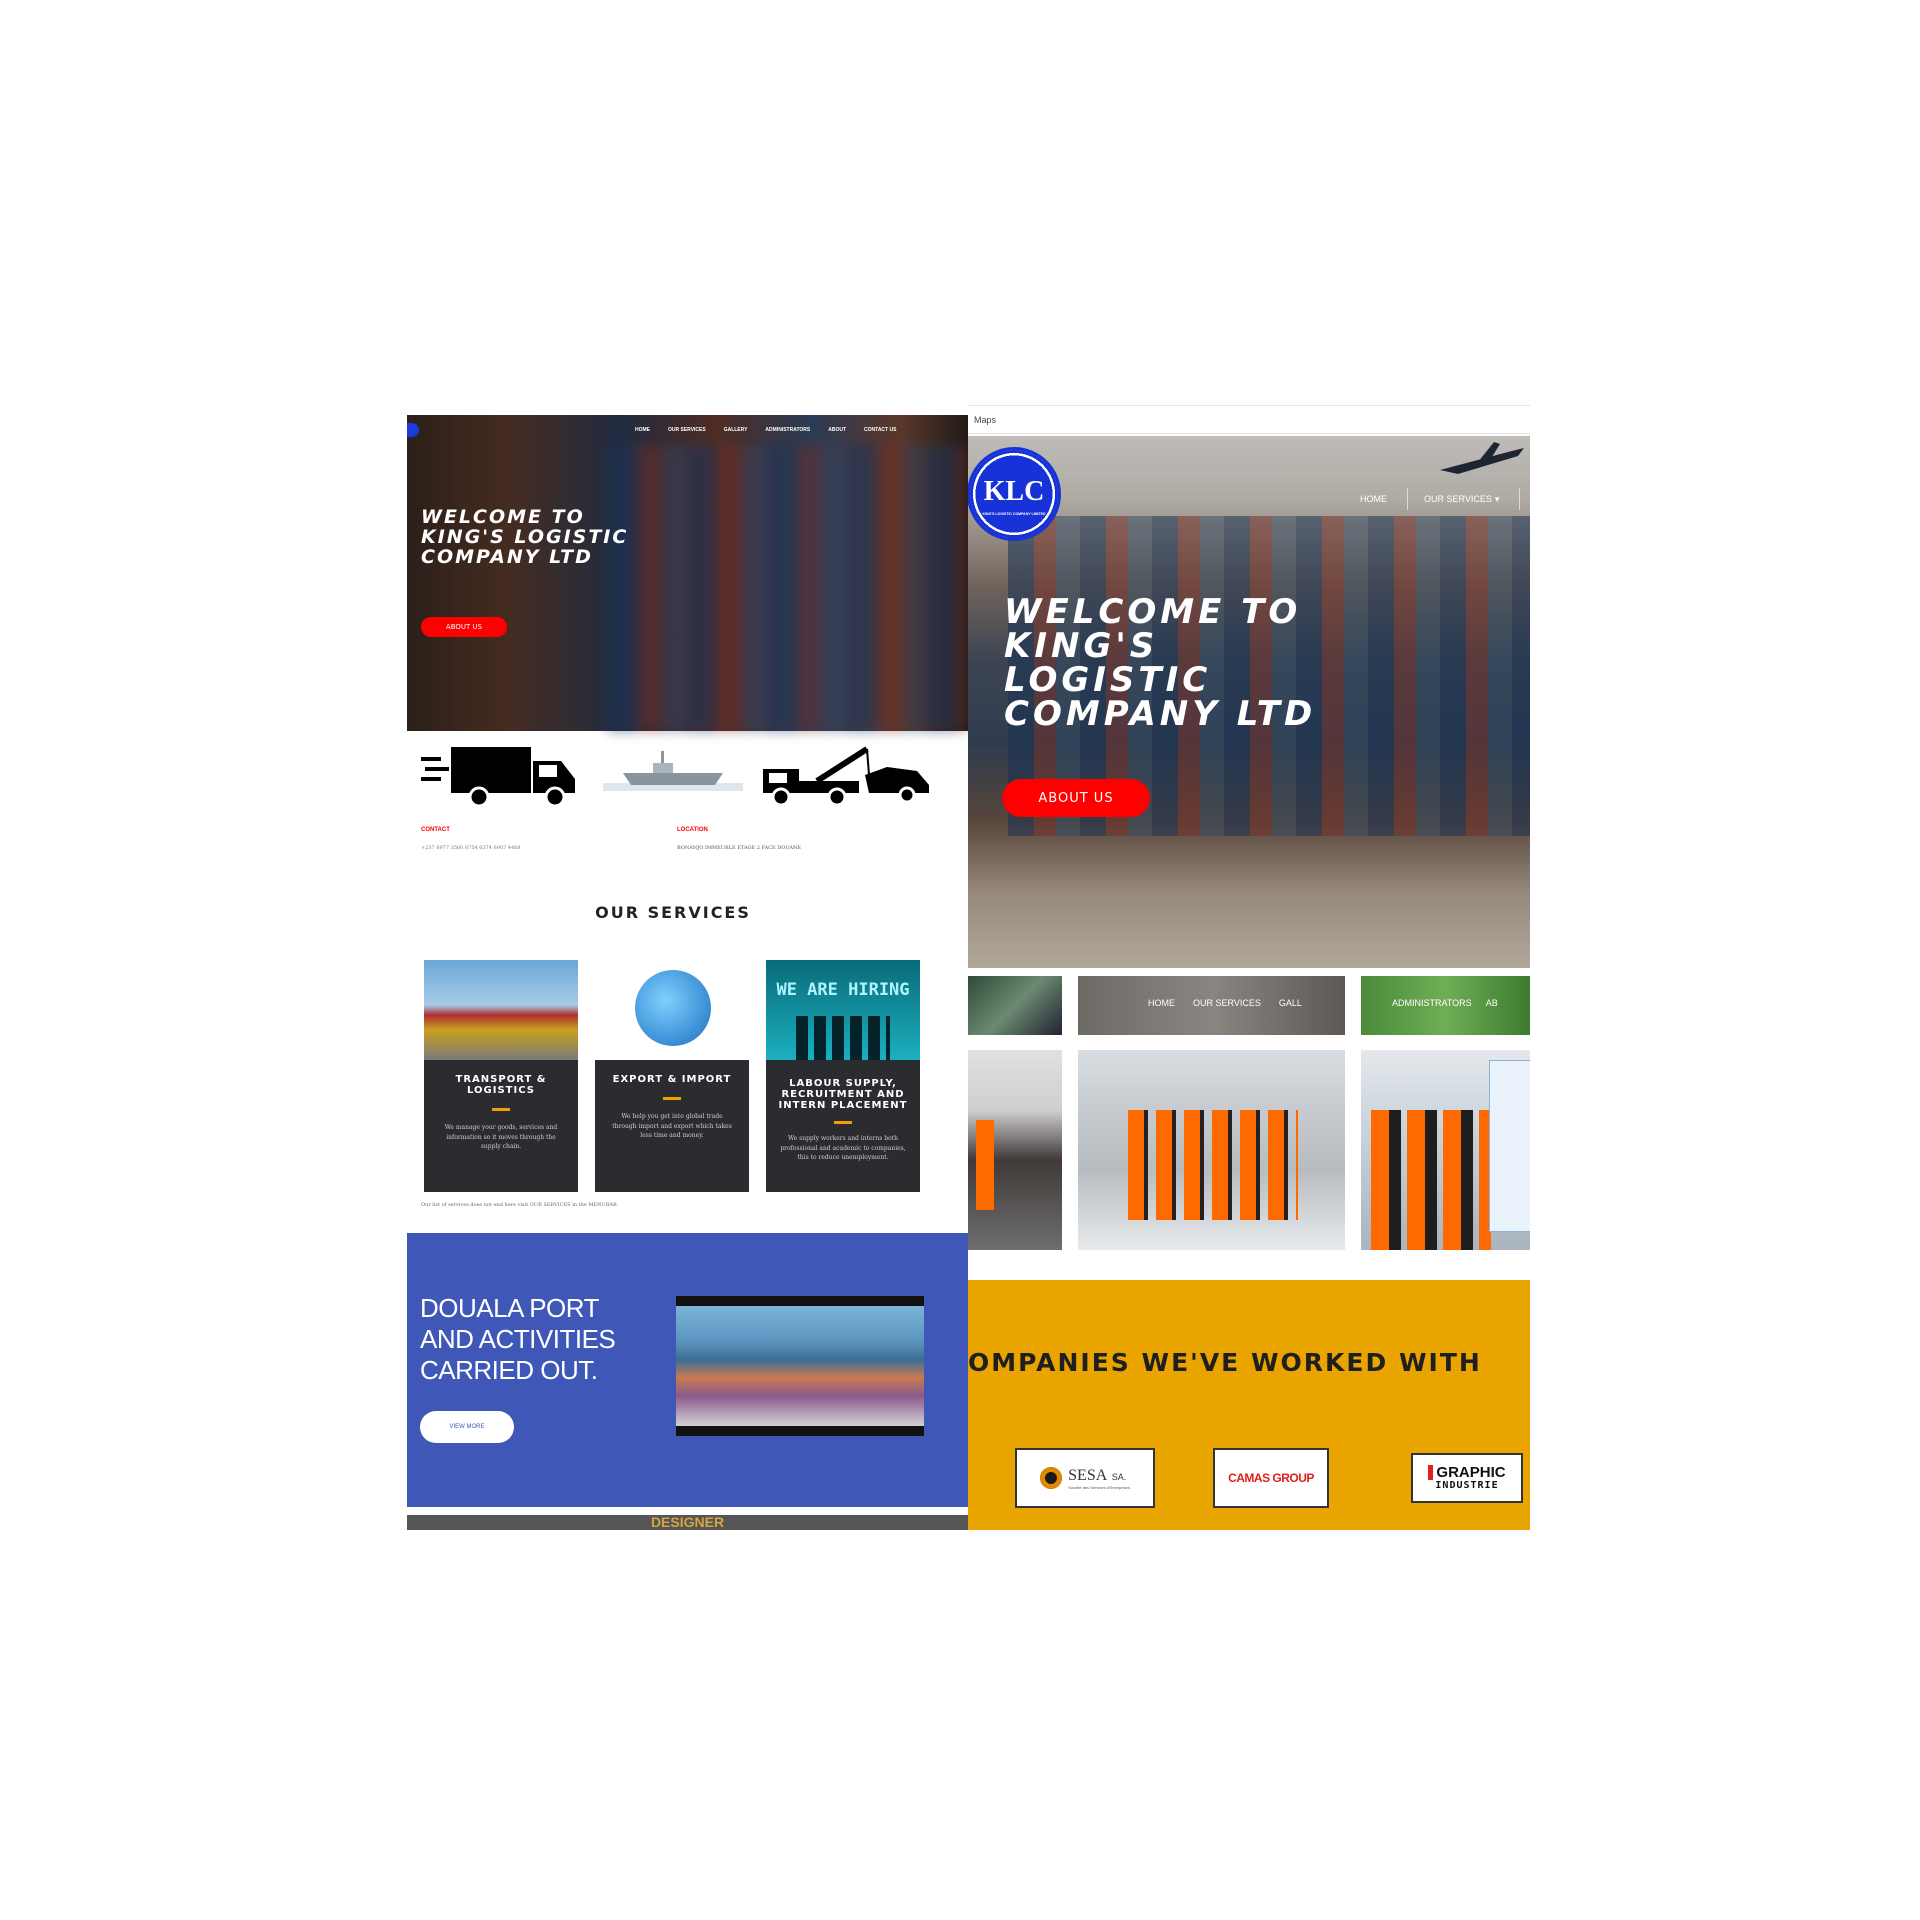  I want to click on douala-video-thumbnail, so click(800, 1366).